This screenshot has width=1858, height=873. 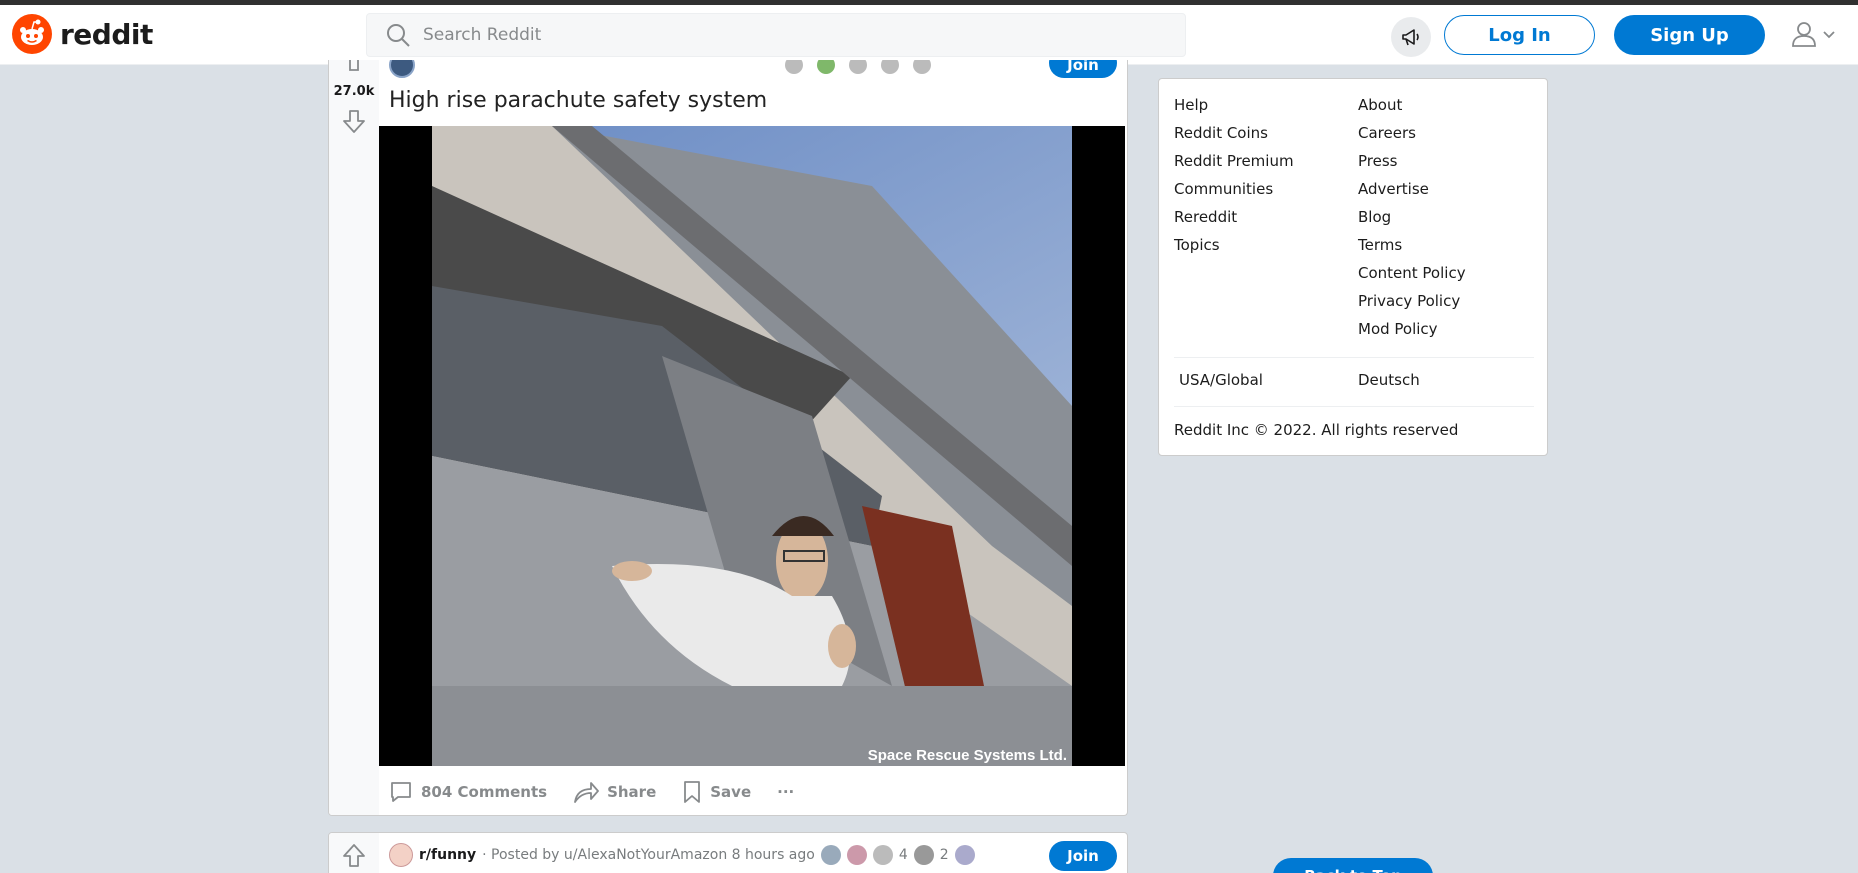 What do you see at coordinates (967, 755) in the screenshot?
I see `video-watermark: Space Rescue Systems Ltd.` at bounding box center [967, 755].